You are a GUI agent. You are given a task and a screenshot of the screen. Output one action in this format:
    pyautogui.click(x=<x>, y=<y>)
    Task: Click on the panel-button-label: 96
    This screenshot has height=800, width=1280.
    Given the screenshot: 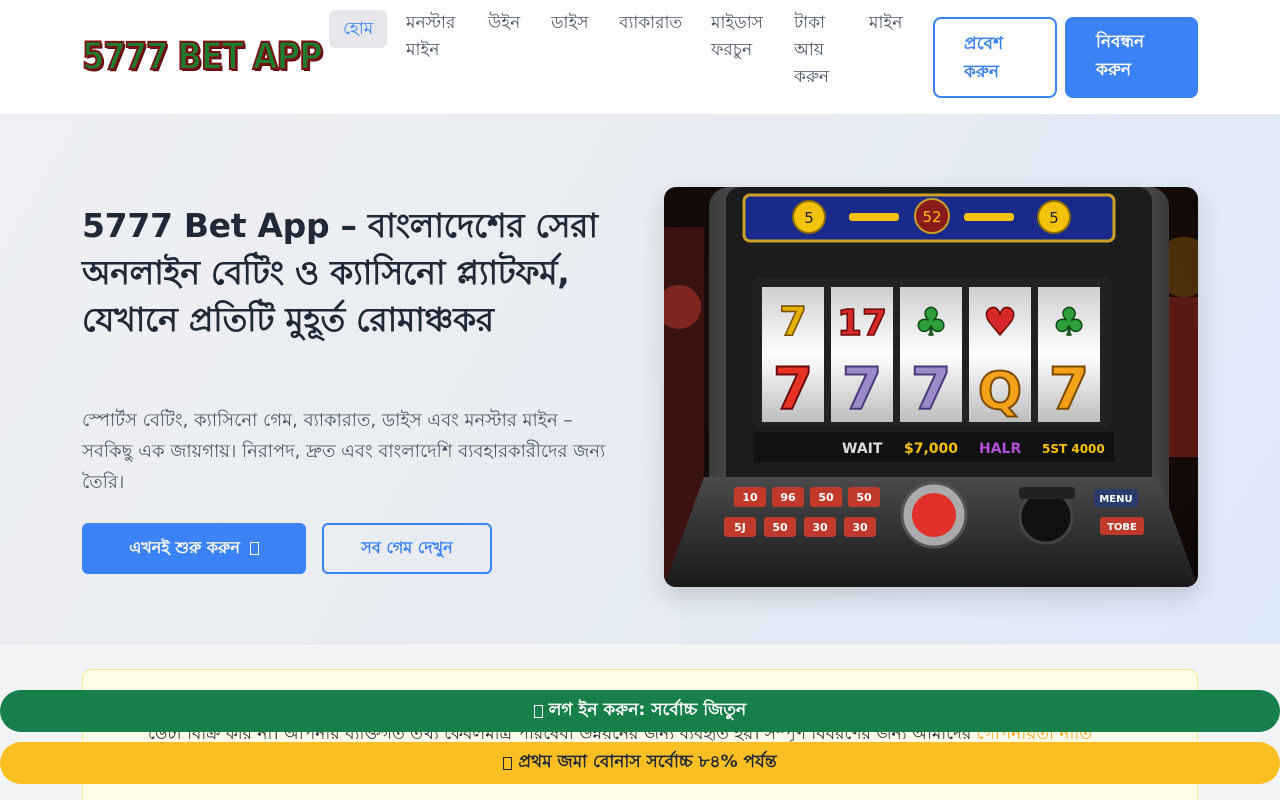 What is the action you would take?
    pyautogui.click(x=788, y=497)
    